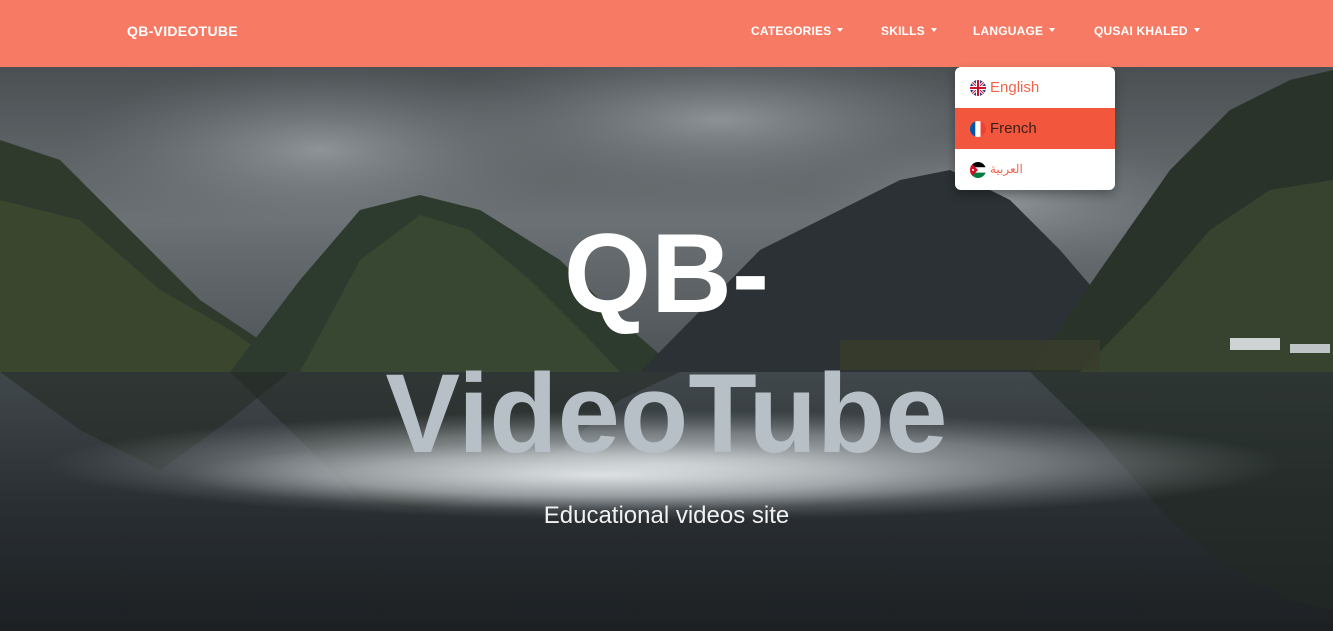  Describe the element at coordinates (978, 129) in the screenshot. I see `france-flag-icon` at that location.